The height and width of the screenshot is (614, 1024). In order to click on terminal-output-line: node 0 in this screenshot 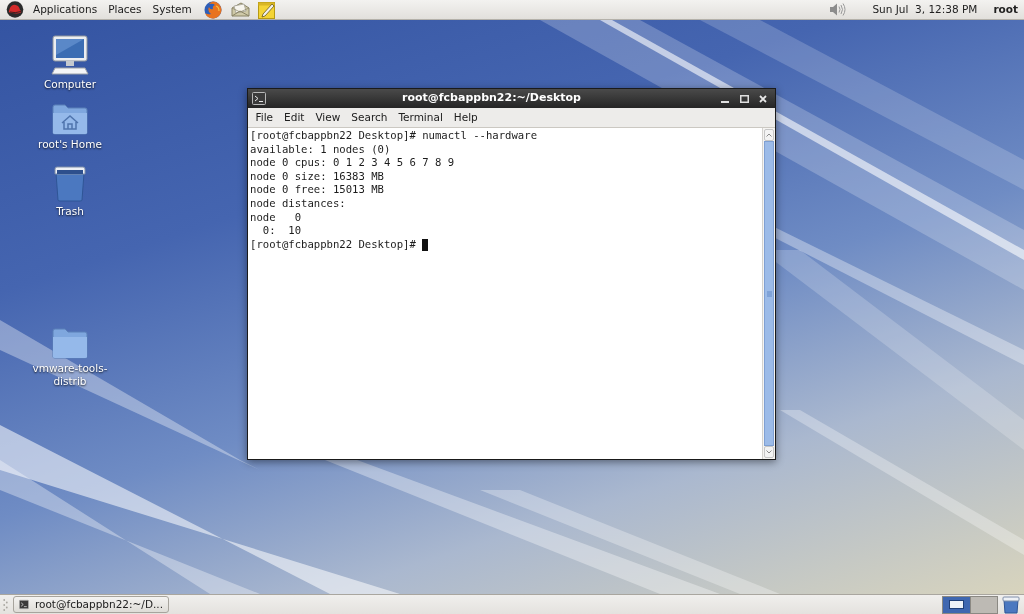, I will do `click(276, 217)`.